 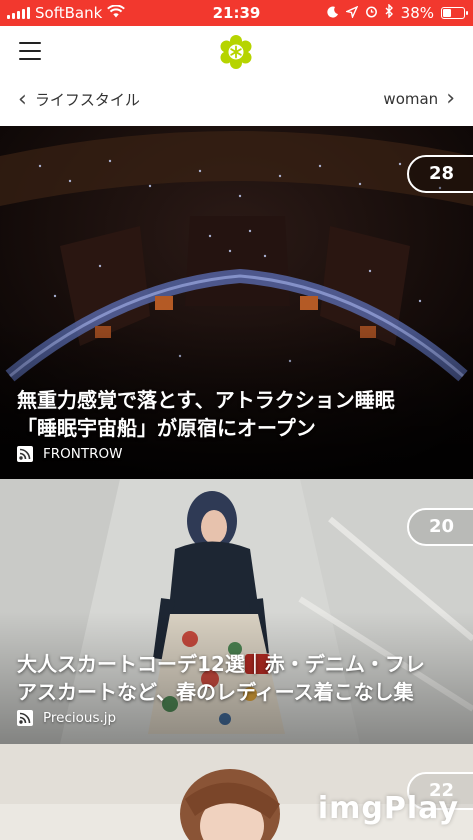 I want to click on clip-count-badge: 20, so click(x=440, y=527).